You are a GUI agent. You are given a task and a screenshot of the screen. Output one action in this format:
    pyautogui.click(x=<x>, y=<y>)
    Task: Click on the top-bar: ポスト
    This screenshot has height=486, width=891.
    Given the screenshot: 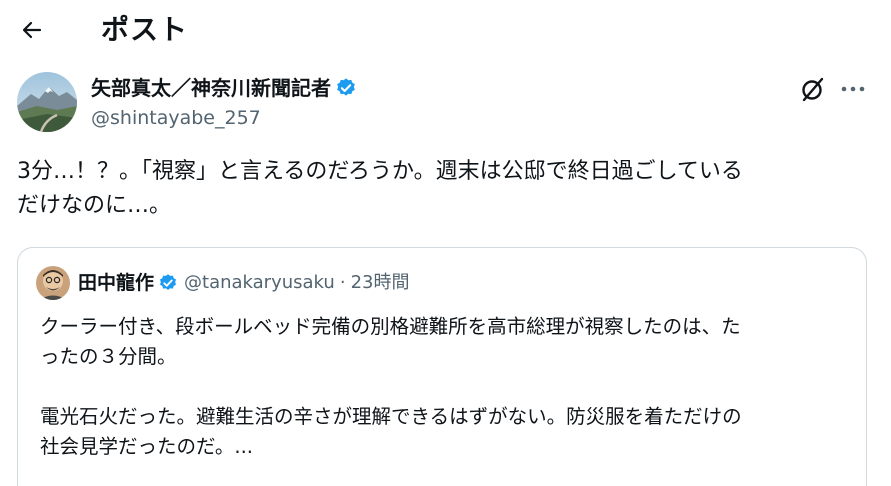 What is the action you would take?
    pyautogui.click(x=445, y=30)
    